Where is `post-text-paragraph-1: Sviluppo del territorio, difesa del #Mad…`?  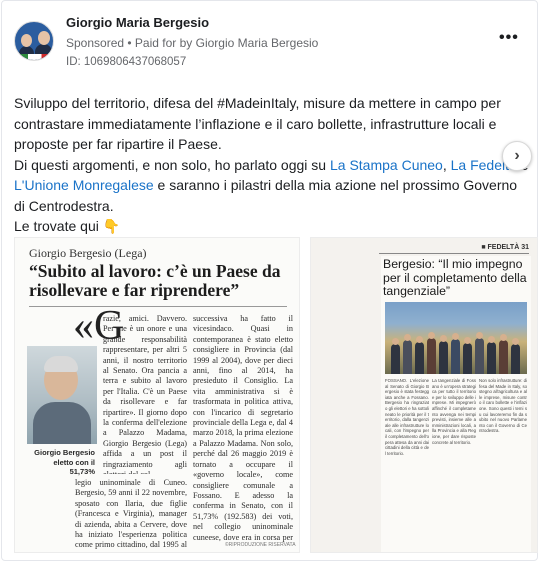 post-text-paragraph-1: Sviluppo del territorio, difesa del #Mad… is located at coordinates (257, 123).